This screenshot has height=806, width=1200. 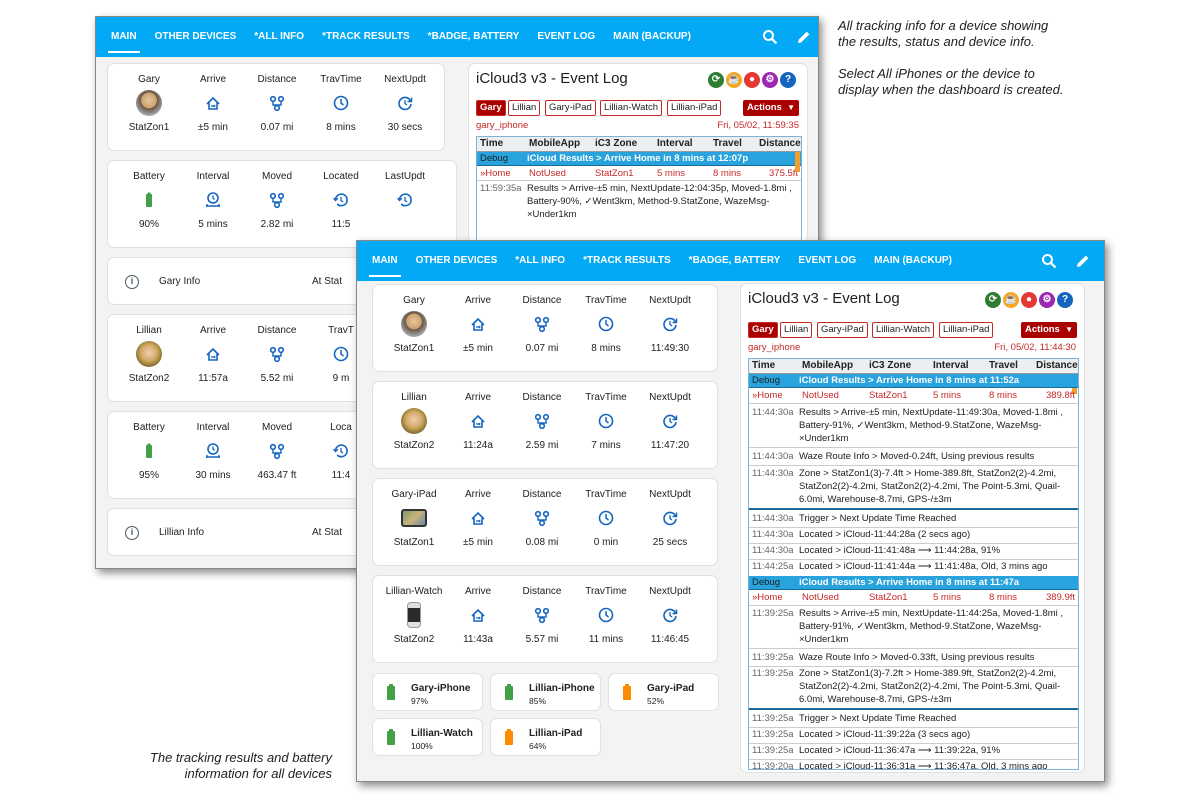 I want to click on clock-icon, so click(x=341, y=103).